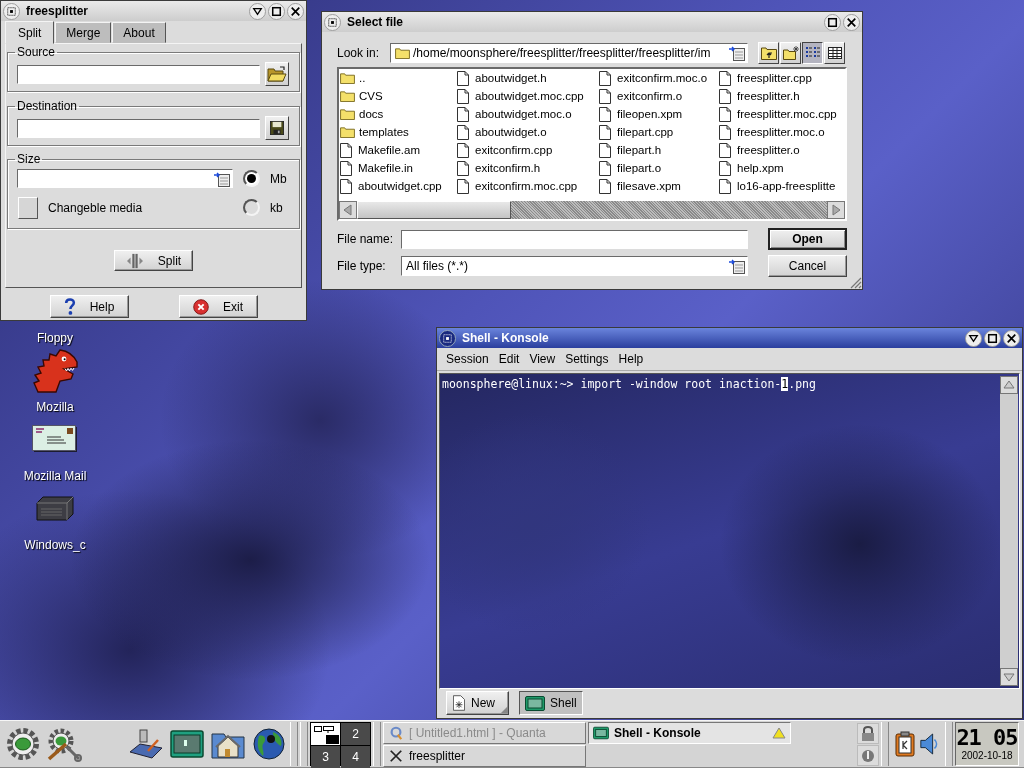  What do you see at coordinates (527, 96) in the screenshot?
I see `file-item: aboutwidget.moc.cpp` at bounding box center [527, 96].